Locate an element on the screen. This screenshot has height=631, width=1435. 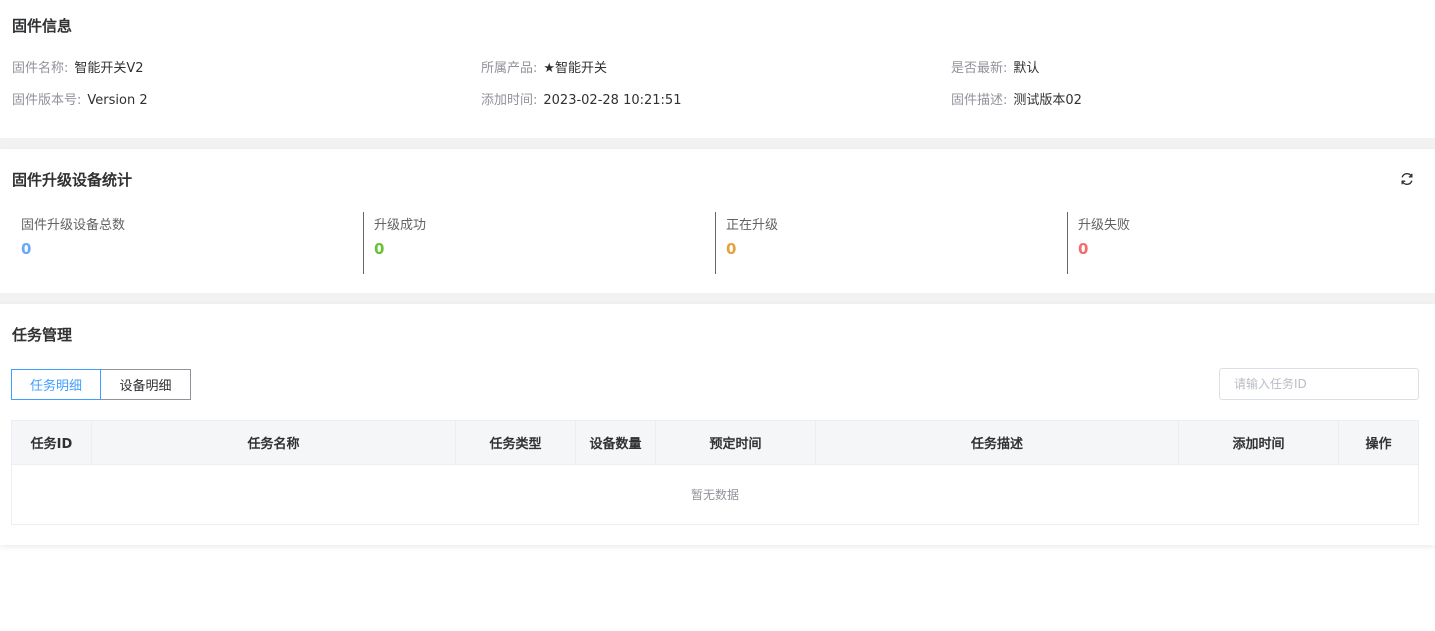
stat-failed-label: 升级失败 is located at coordinates (1104, 225).